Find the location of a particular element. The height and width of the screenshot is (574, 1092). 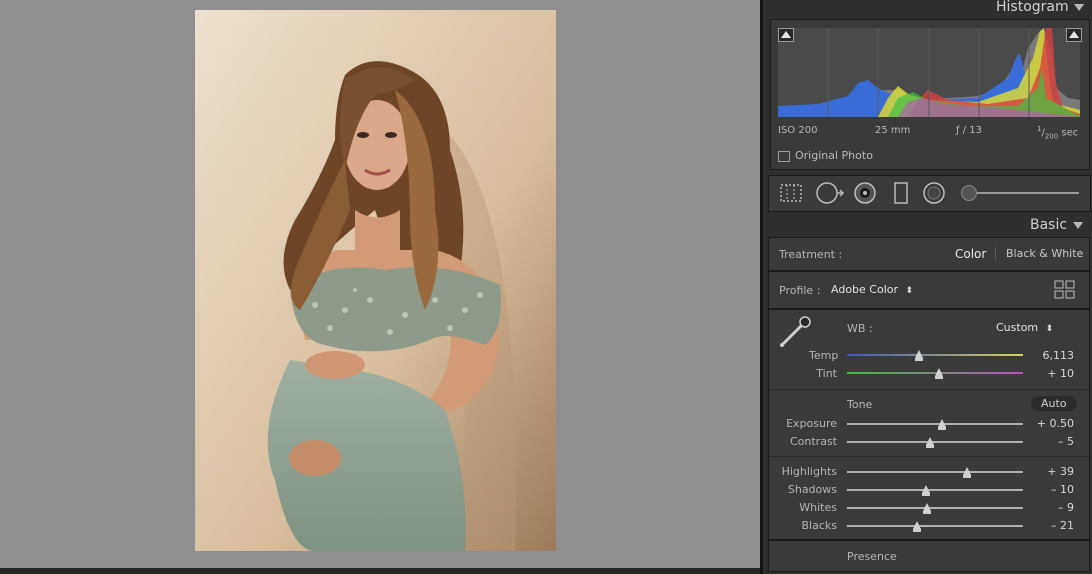

whites-slider-knob is located at coordinates (927, 508).